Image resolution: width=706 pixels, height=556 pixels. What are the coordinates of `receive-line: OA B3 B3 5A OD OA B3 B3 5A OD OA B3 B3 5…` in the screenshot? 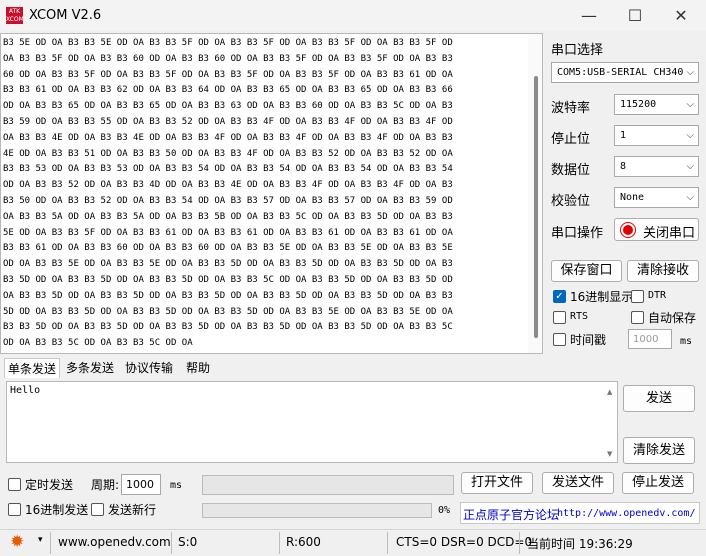 It's located at (228, 216).